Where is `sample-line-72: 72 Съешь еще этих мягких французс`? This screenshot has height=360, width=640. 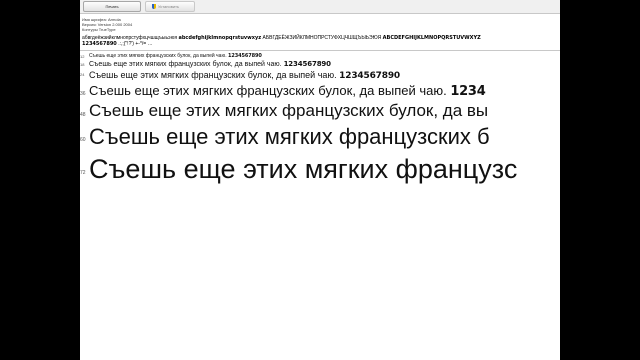
sample-line-72: 72 Съешь еще этих мягких французс is located at coordinates (320, 169).